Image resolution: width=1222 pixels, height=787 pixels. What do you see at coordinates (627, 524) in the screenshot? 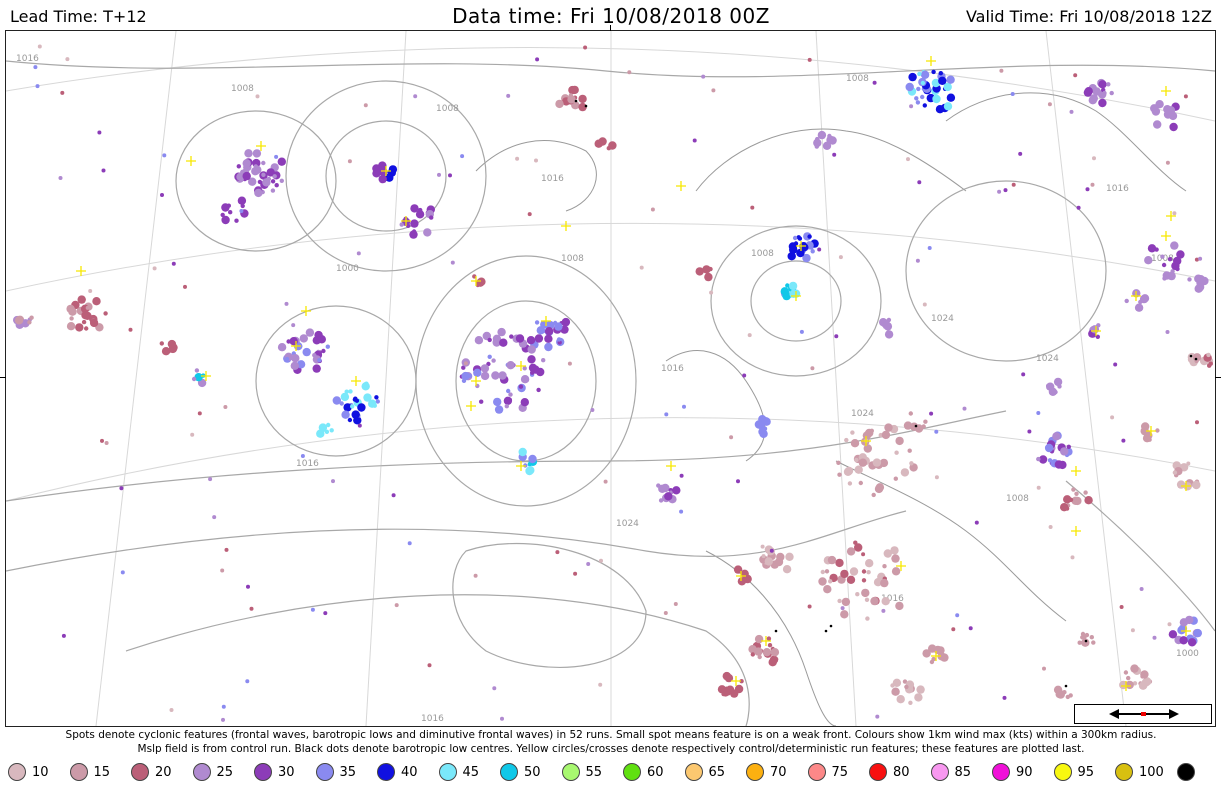
I see `isobar-label: 1024` at bounding box center [627, 524].